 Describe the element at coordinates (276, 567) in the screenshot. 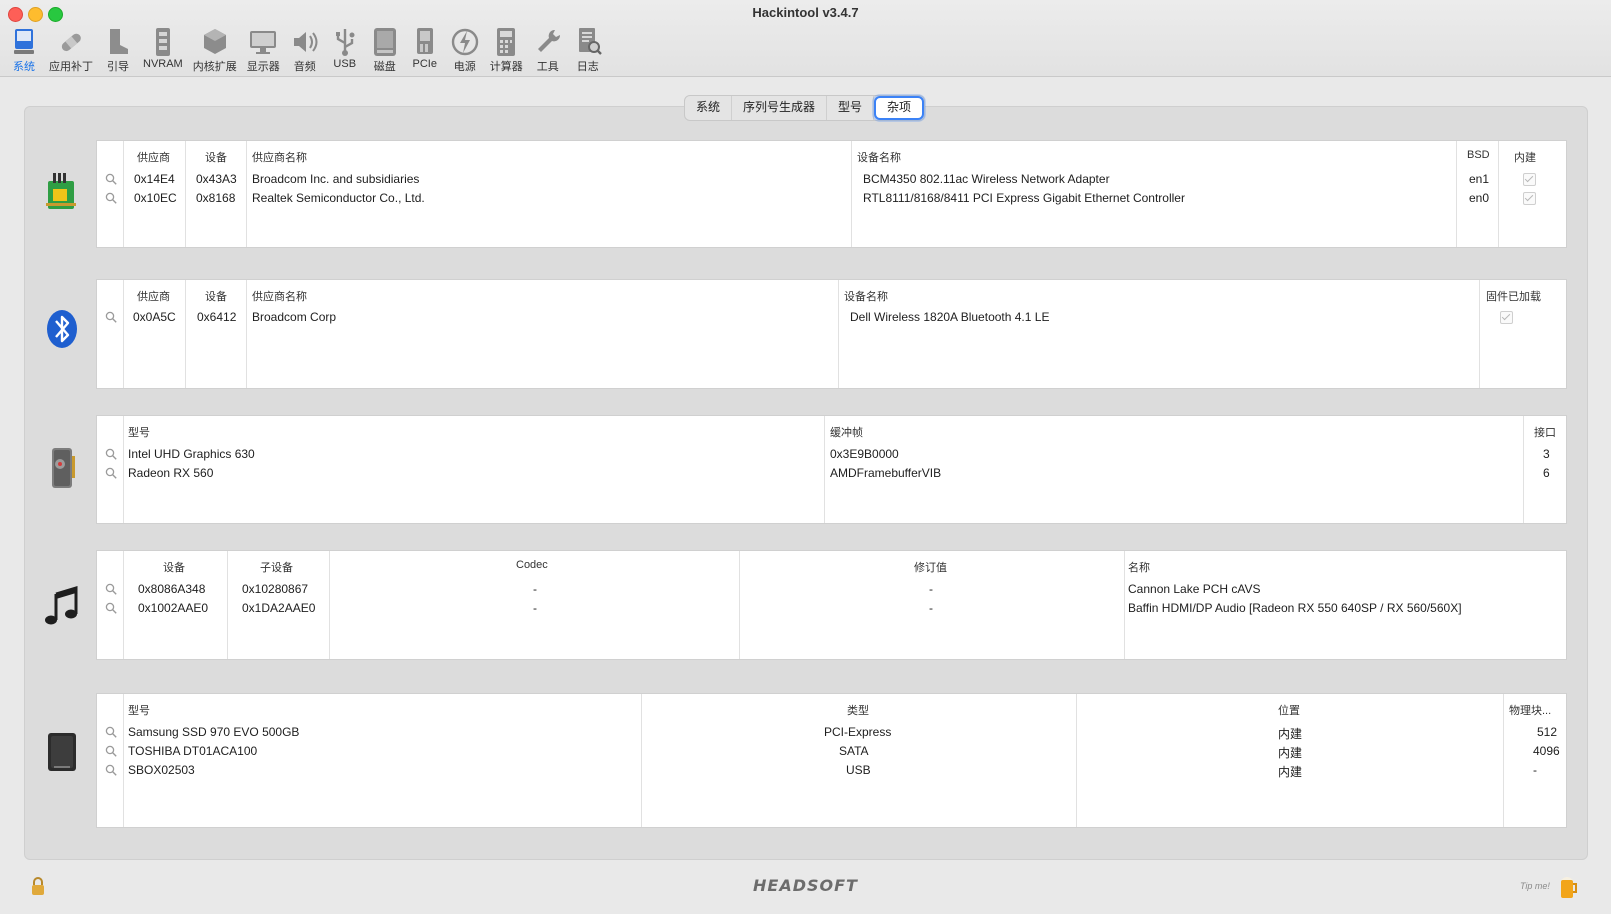

I see `col-header-subdevice: 子设备` at that location.